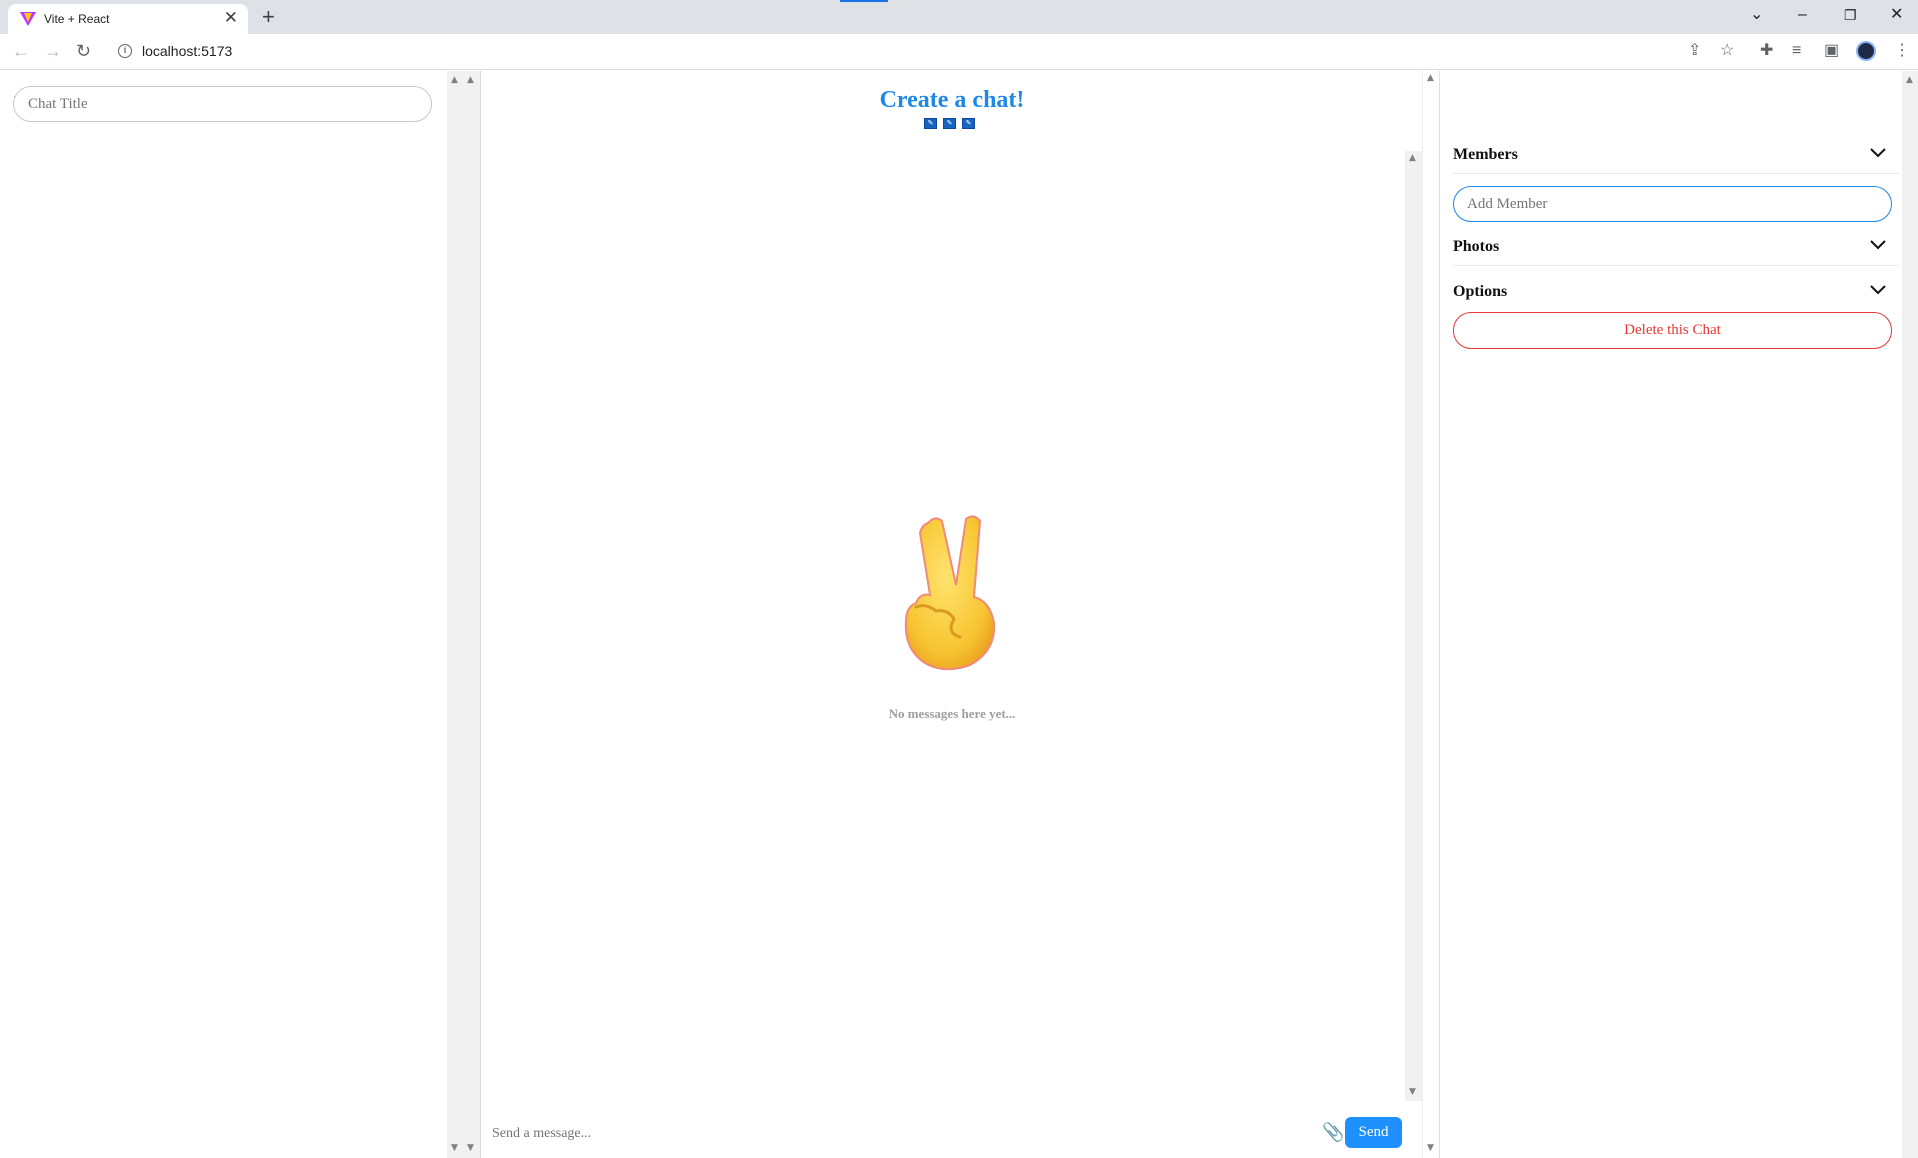  Describe the element at coordinates (1796, 51) in the screenshot. I see `reading-list-icon: ≡` at that location.